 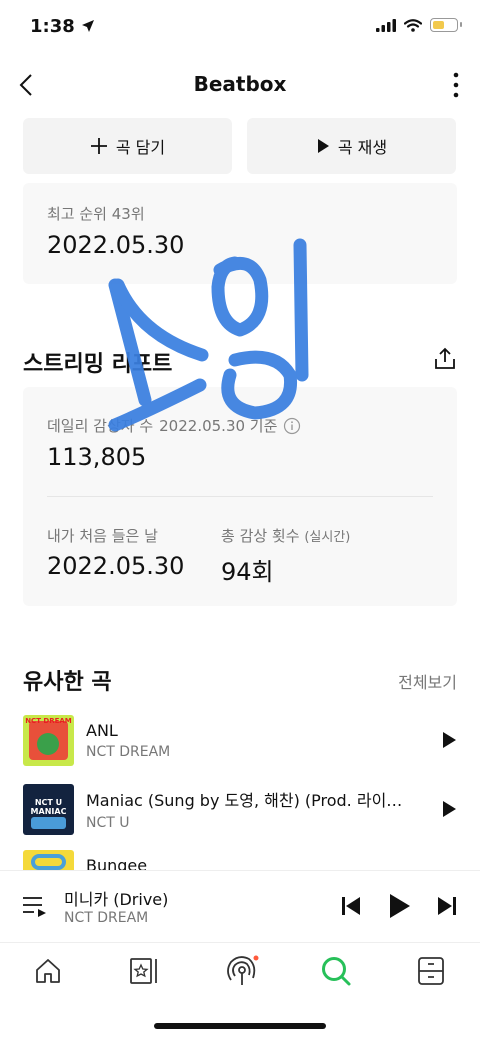 I want to click on add-song-label: 곡 담기, so click(x=140, y=147).